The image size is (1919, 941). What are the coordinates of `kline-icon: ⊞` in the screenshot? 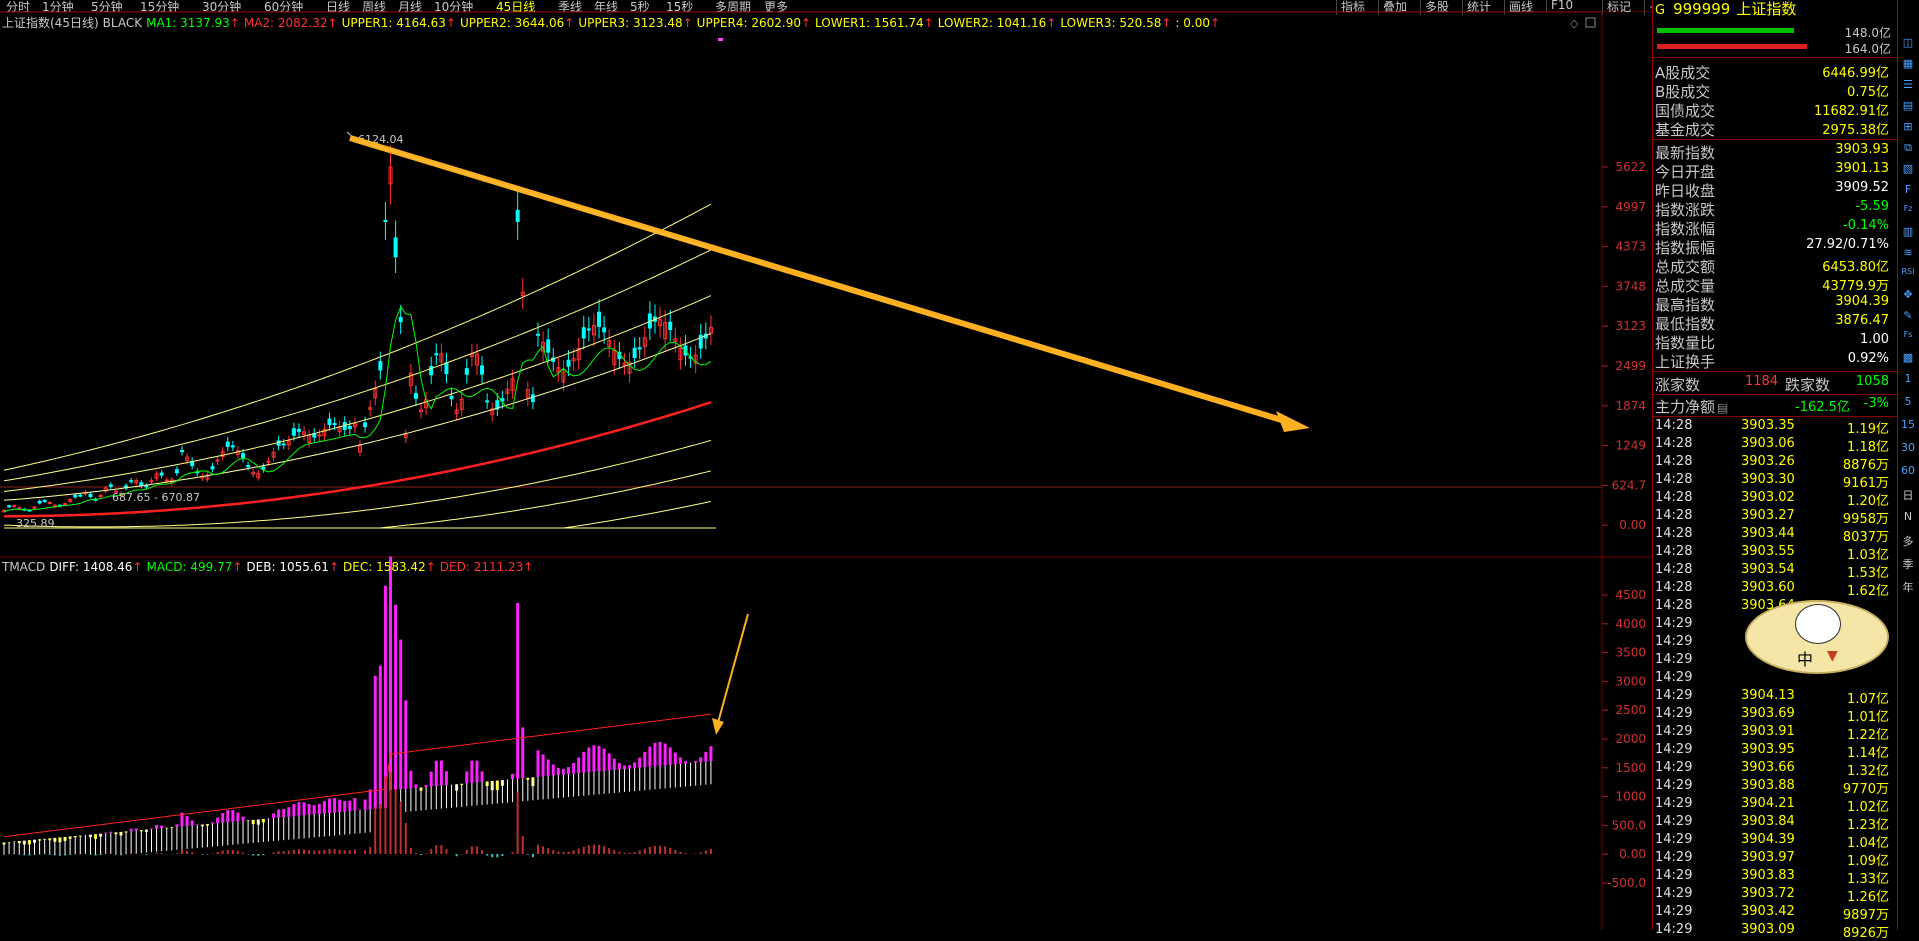 It's located at (1908, 128).